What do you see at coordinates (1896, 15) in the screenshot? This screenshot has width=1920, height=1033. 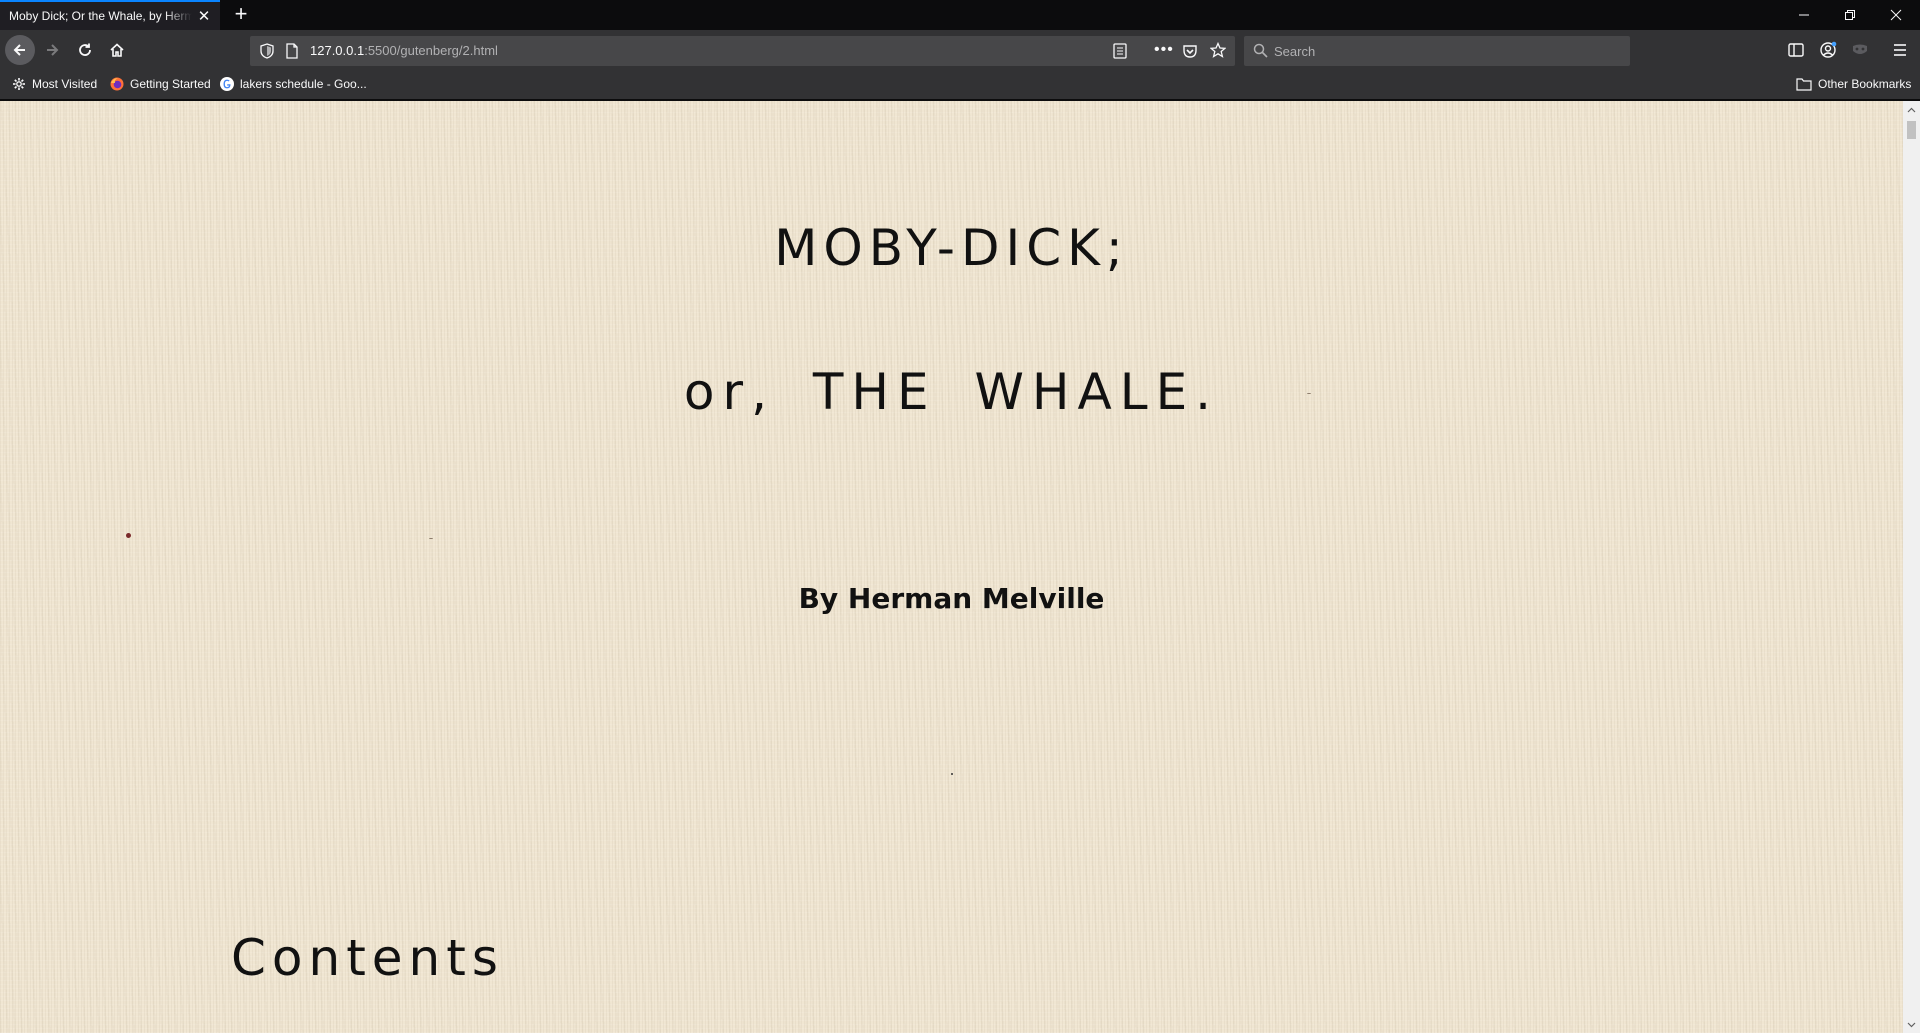 I see `close-window-icon` at bounding box center [1896, 15].